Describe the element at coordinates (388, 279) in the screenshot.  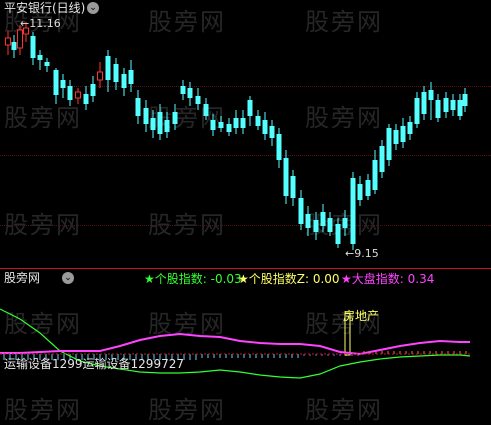
I see `market-index-readout: ★大盘指数: 0.34` at that location.